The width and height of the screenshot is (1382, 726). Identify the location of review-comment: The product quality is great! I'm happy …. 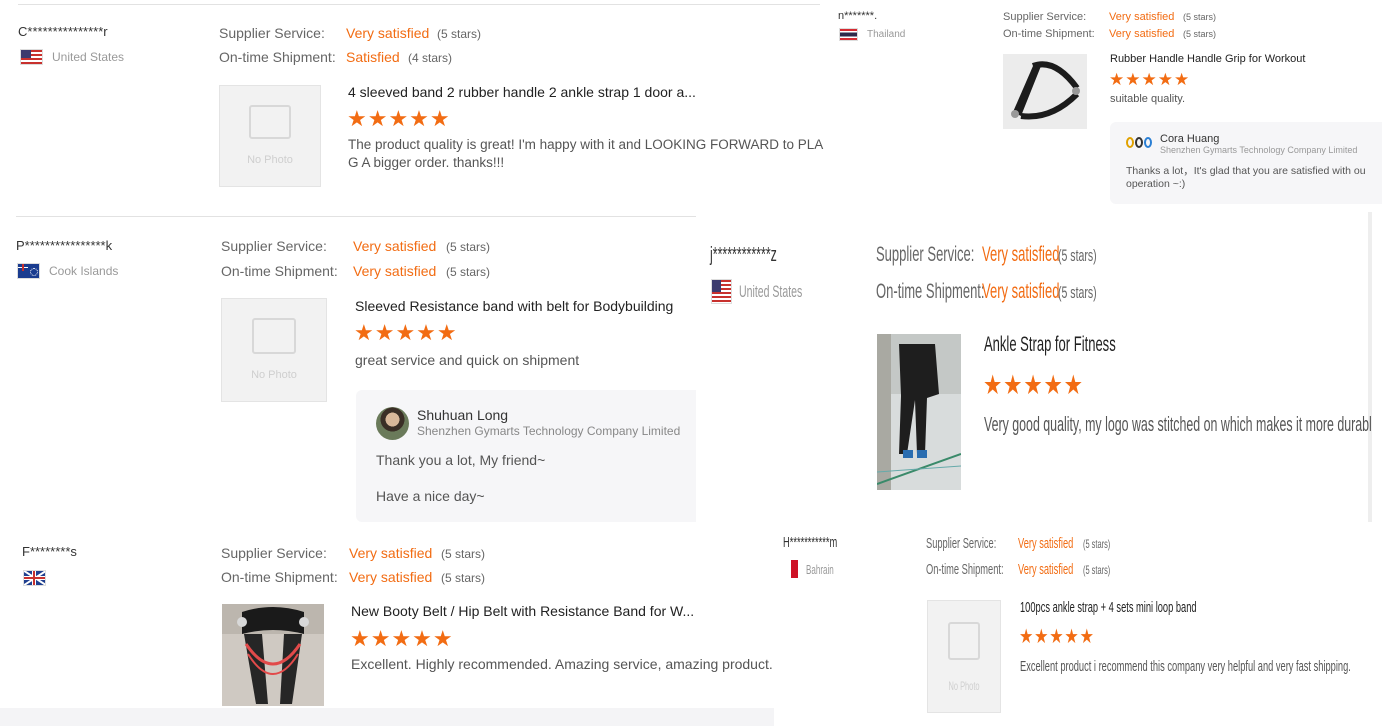
(585, 153).